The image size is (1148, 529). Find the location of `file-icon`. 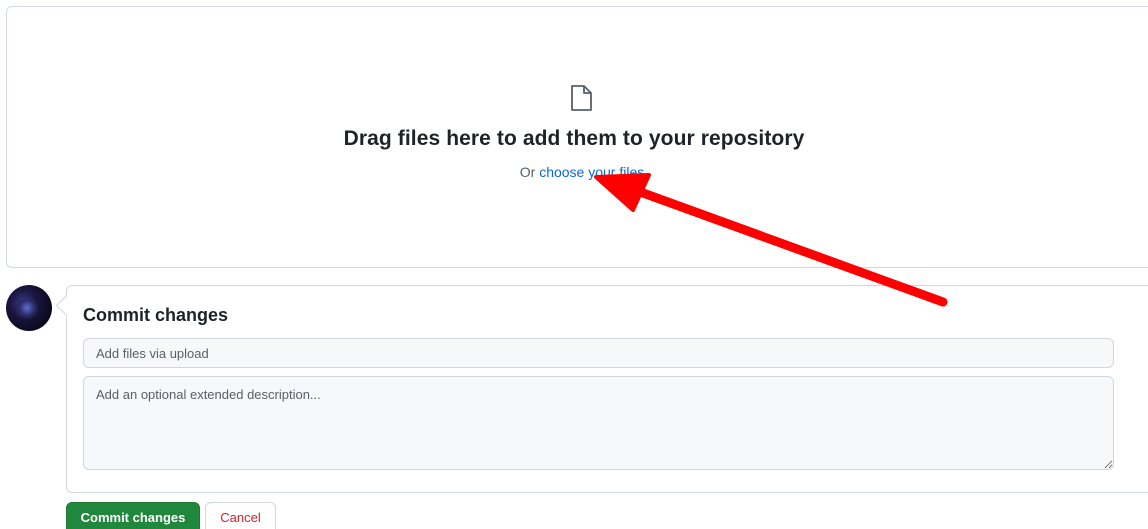

file-icon is located at coordinates (581, 98).